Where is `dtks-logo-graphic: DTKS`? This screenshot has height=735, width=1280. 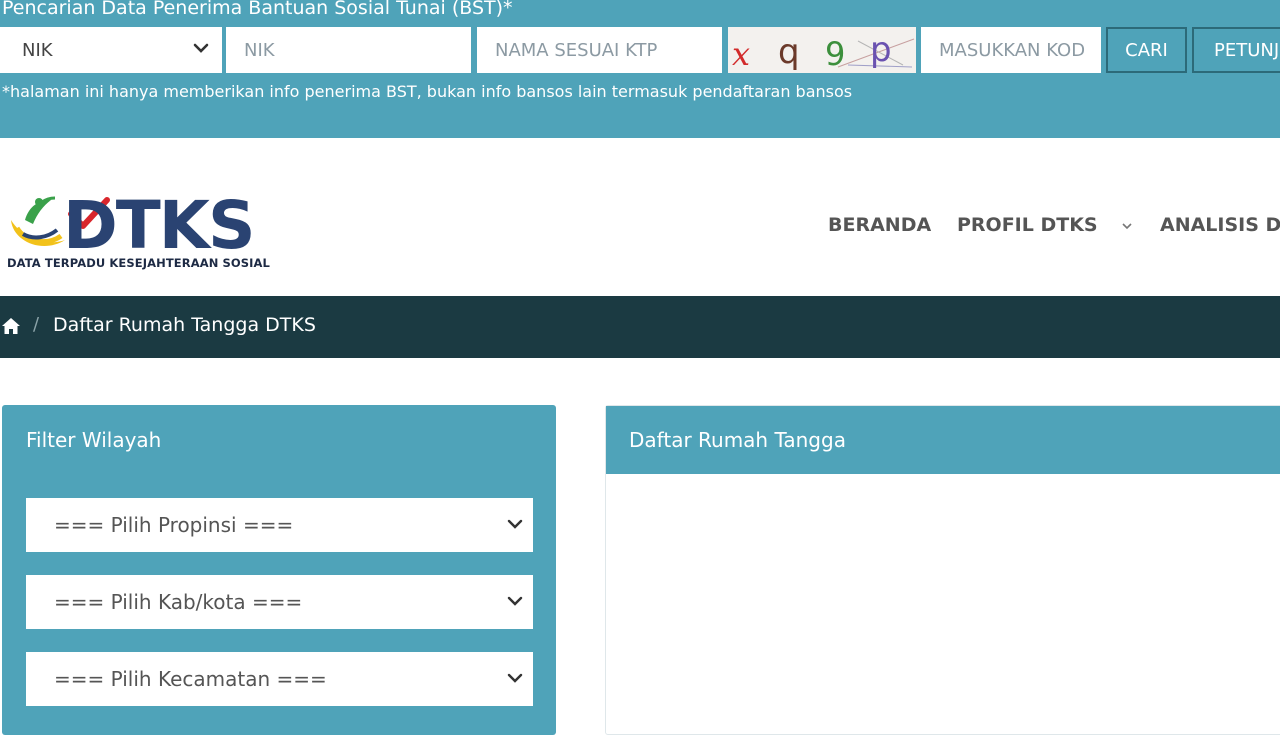
dtks-logo-graphic: DTKS is located at coordinates (133, 225).